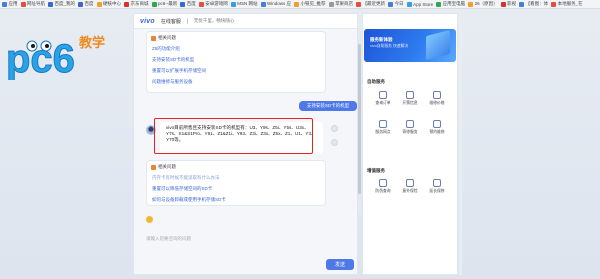  Describe the element at coordinates (334, 128) in the screenshot. I see `like-icon` at that location.